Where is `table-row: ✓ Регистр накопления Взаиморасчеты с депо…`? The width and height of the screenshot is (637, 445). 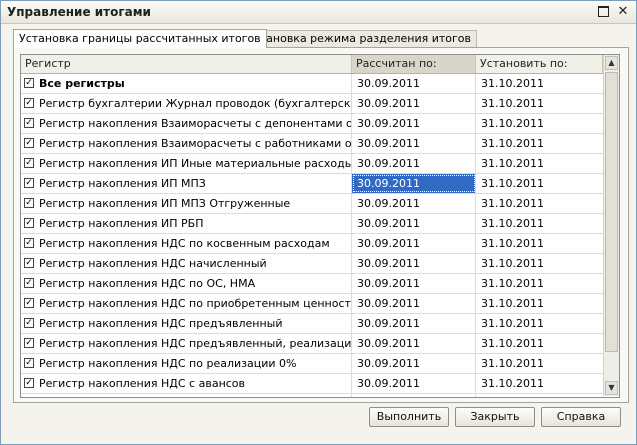
table-row: ✓ Регистр накопления Взаиморасчеты с депо… is located at coordinates (312, 124).